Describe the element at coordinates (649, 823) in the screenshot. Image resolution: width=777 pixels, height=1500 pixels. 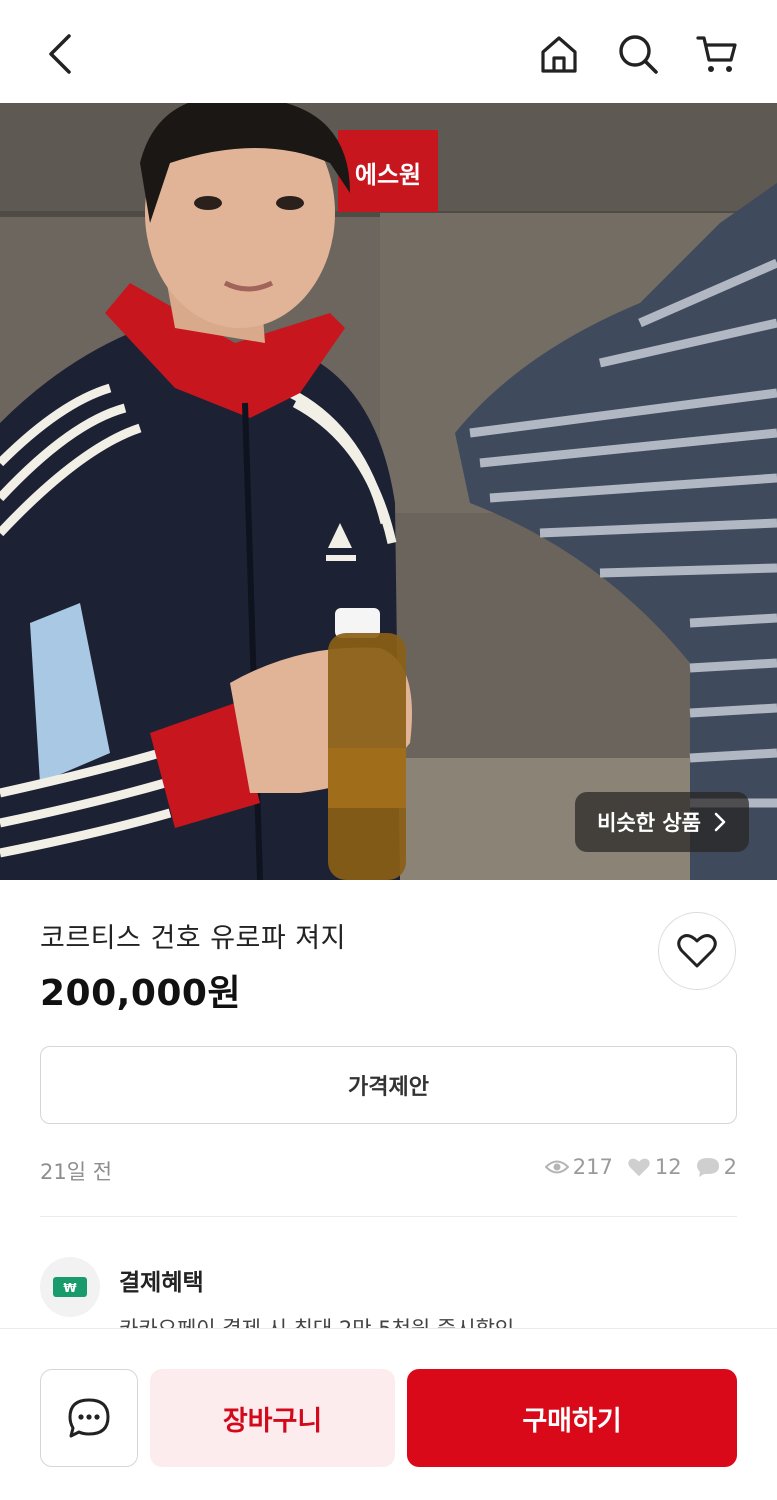
I see `similar-products-label: 비슷한 상품` at that location.